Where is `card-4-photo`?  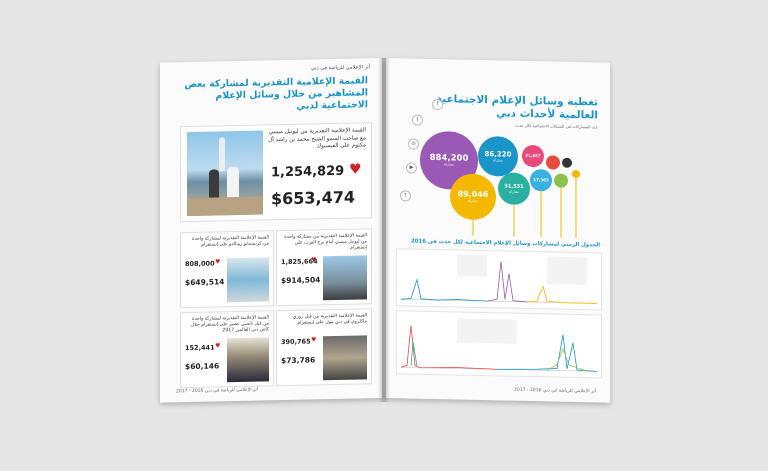 card-4-photo is located at coordinates (248, 360).